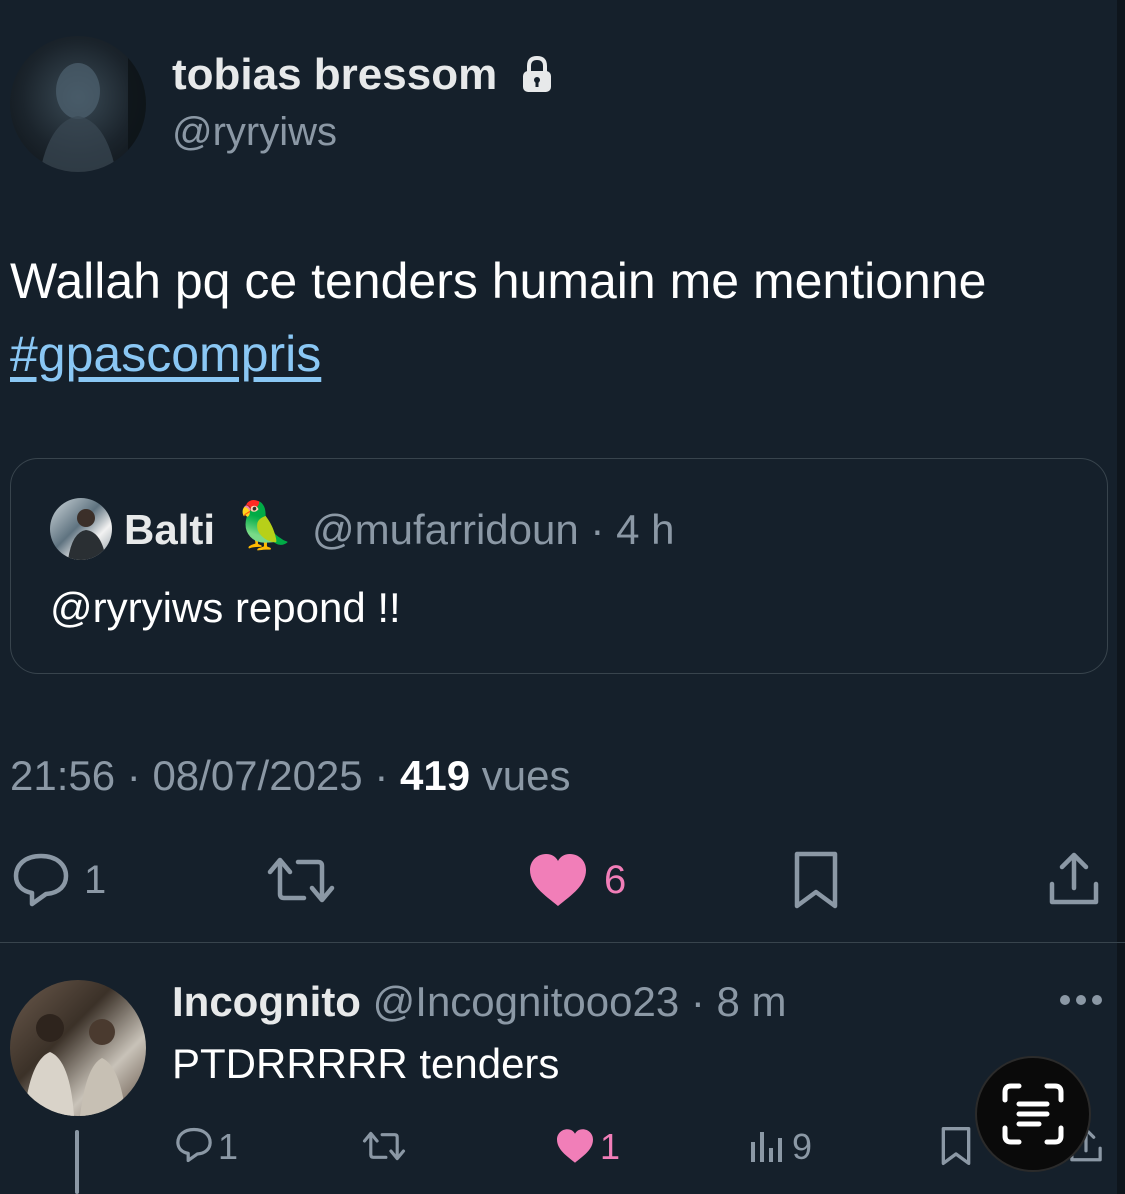 The image size is (1125, 1194). Describe the element at coordinates (1074, 879) in the screenshot. I see `share-icon` at that location.